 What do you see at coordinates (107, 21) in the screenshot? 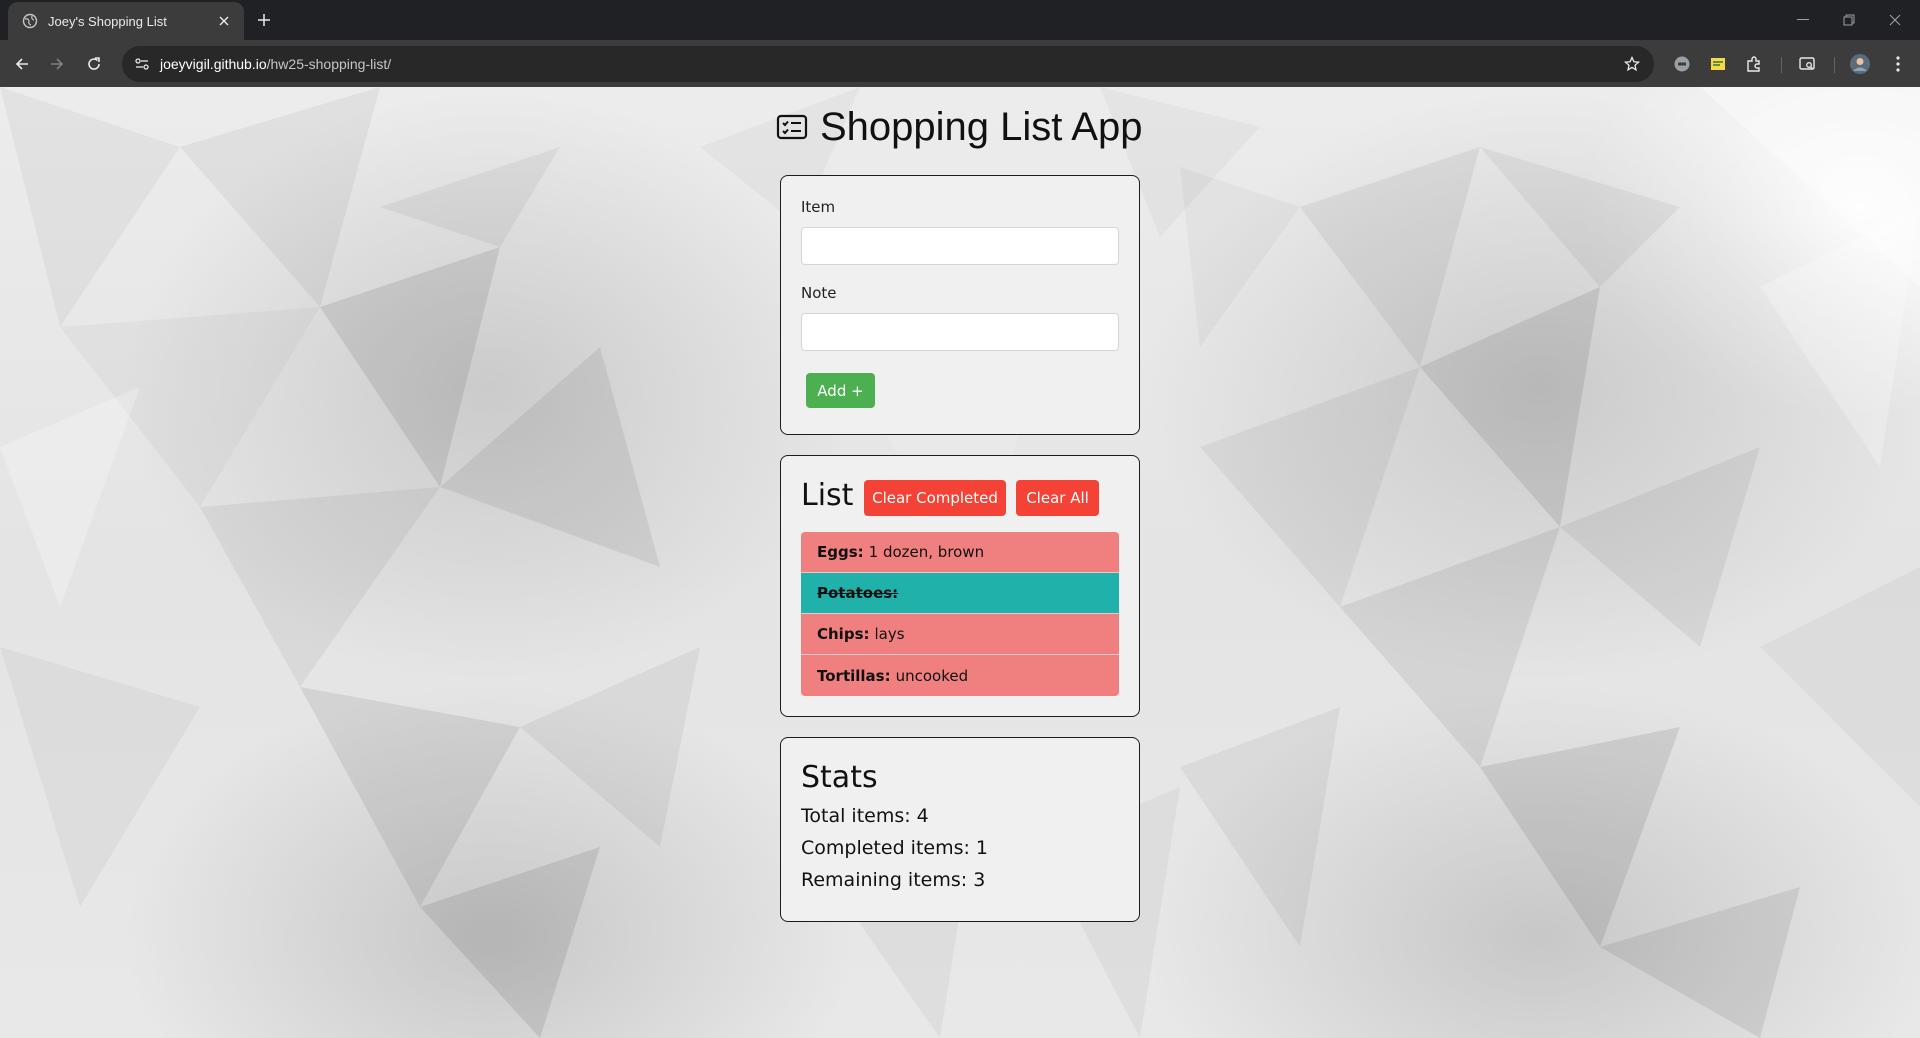
I see `tab-title: Joey's Shopping List` at bounding box center [107, 21].